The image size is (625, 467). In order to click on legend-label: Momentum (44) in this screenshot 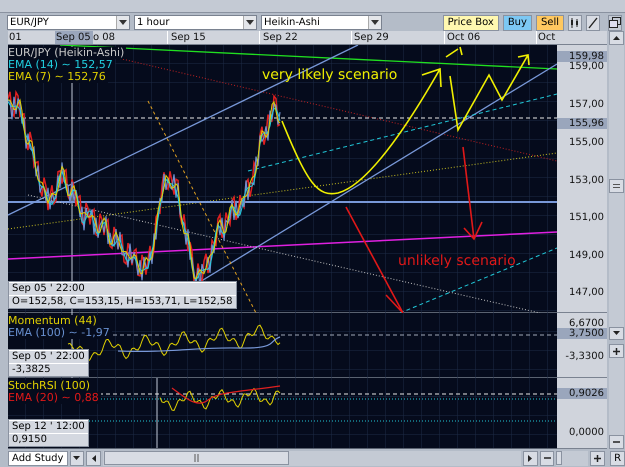, I will do `click(53, 320)`.